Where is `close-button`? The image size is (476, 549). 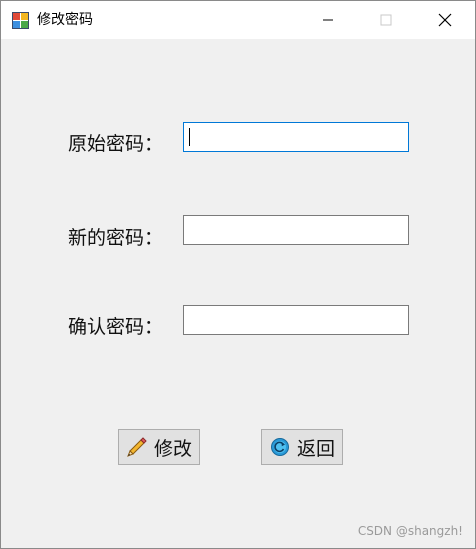
close-button is located at coordinates (445, 20).